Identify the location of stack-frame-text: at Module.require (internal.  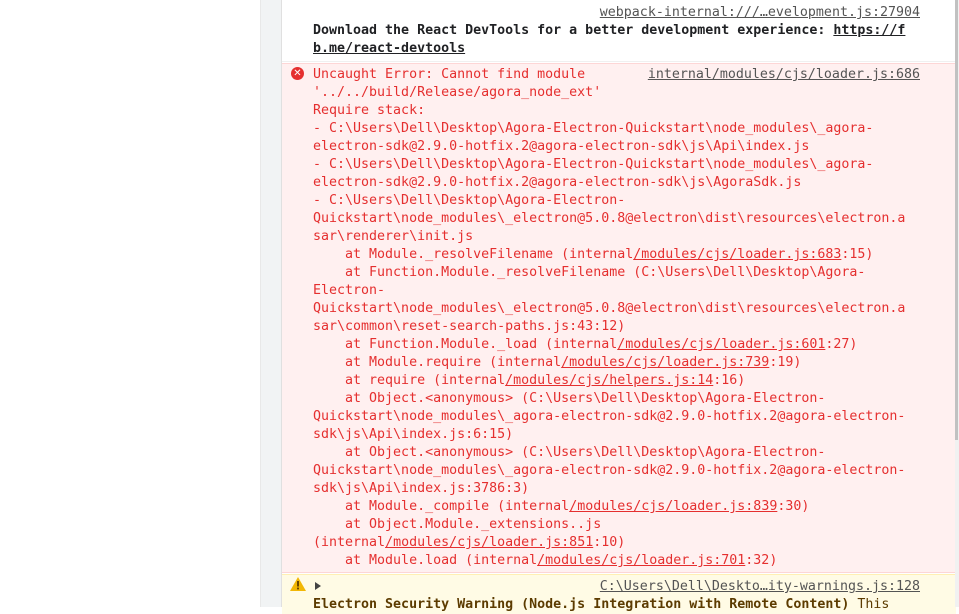
(437, 362).